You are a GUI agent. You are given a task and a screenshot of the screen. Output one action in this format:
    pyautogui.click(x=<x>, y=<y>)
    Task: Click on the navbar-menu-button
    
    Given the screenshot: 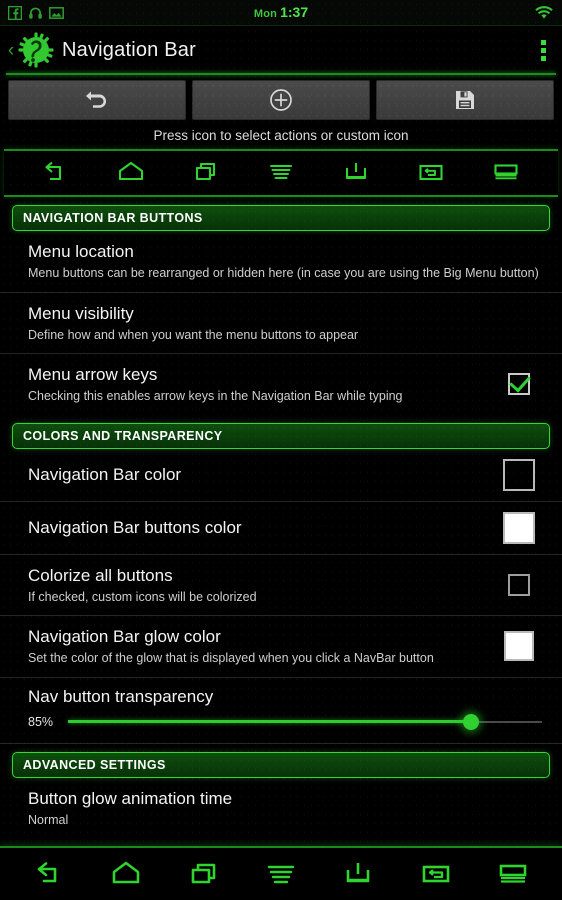 What is the action you would take?
    pyautogui.click(x=281, y=874)
    